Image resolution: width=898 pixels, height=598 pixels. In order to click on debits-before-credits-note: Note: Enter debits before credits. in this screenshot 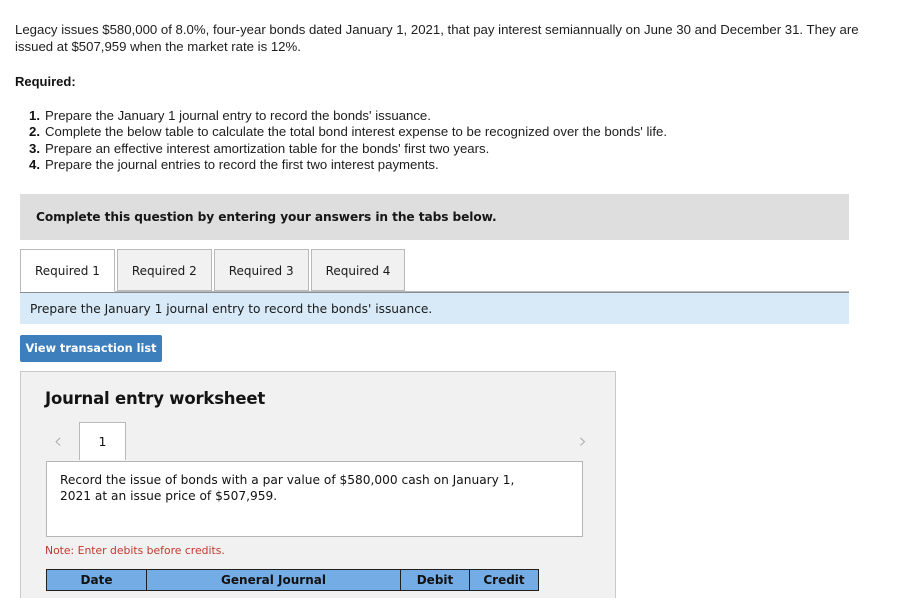, I will do `click(135, 550)`.